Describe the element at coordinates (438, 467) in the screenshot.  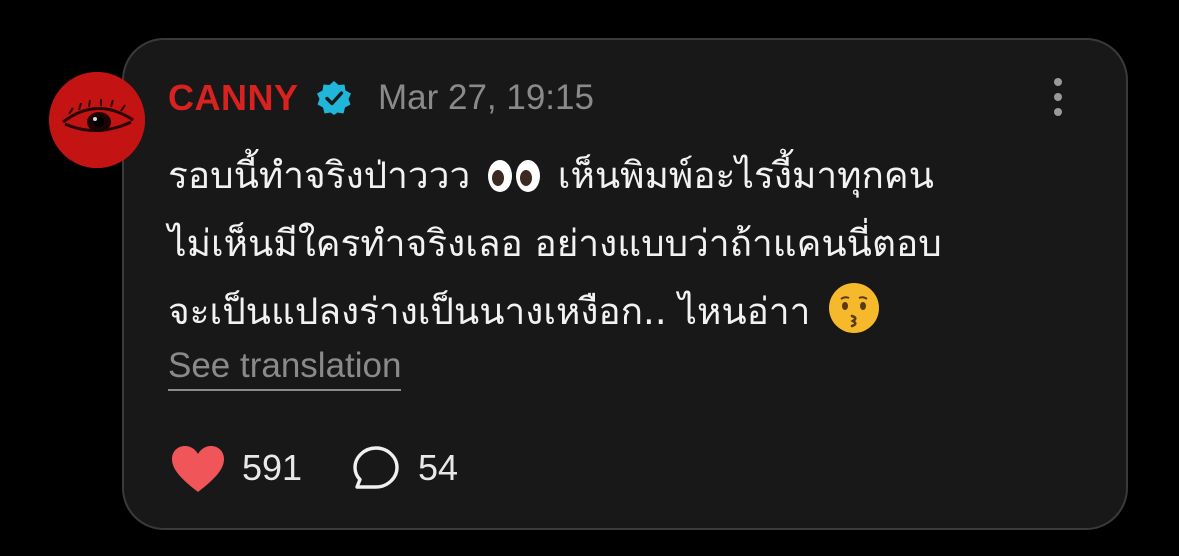
I see `reply-count: 54` at that location.